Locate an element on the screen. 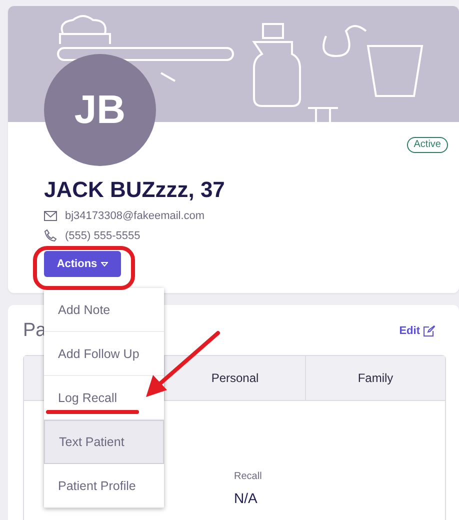 The height and width of the screenshot is (520, 459). menu-item: Add Note is located at coordinates (104, 310).